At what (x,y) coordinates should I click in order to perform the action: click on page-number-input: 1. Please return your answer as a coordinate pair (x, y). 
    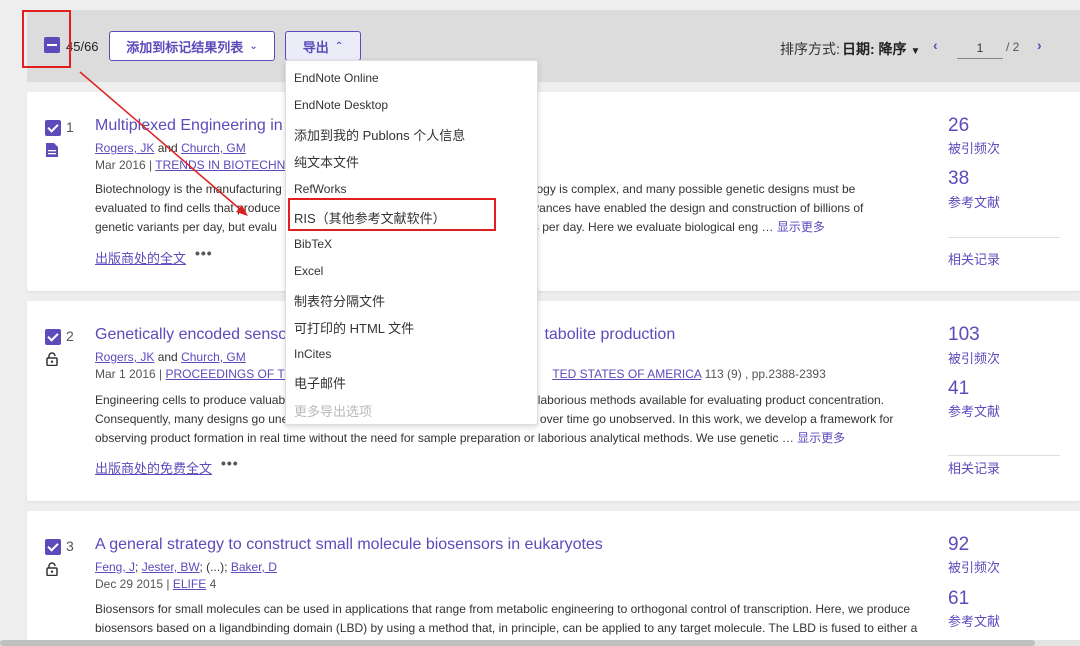
    Looking at the image, I should click on (980, 48).